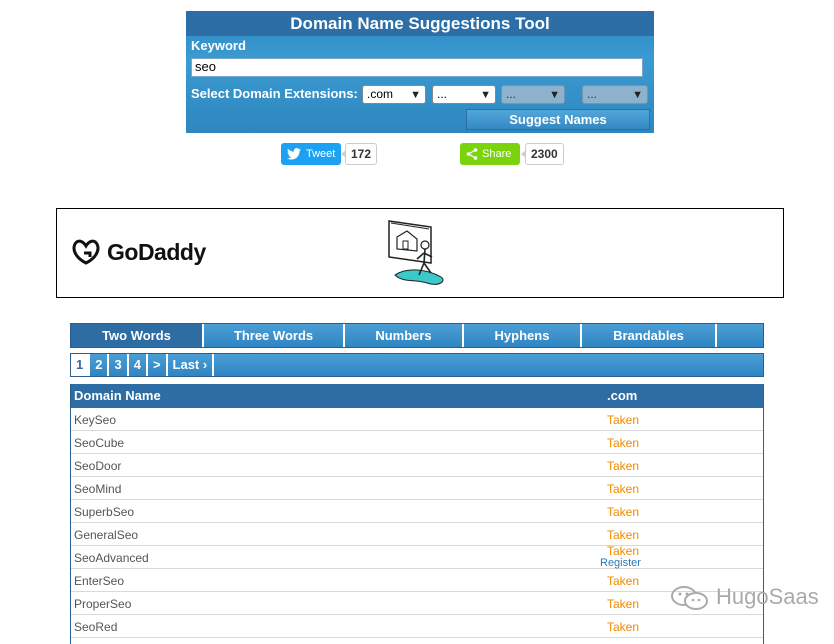 The width and height of the screenshot is (834, 644). Describe the element at coordinates (99, 443) in the screenshot. I see `domain-name: SeoCube` at that location.